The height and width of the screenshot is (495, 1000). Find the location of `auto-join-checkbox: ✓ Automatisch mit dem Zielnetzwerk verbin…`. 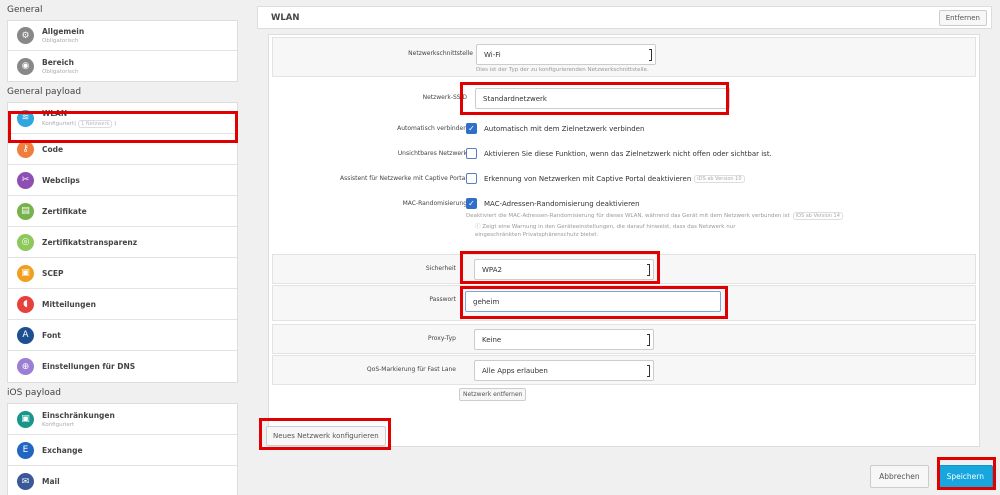

auto-join-checkbox: ✓ Automatisch mit dem Zielnetzwerk verbin… is located at coordinates (555, 128).